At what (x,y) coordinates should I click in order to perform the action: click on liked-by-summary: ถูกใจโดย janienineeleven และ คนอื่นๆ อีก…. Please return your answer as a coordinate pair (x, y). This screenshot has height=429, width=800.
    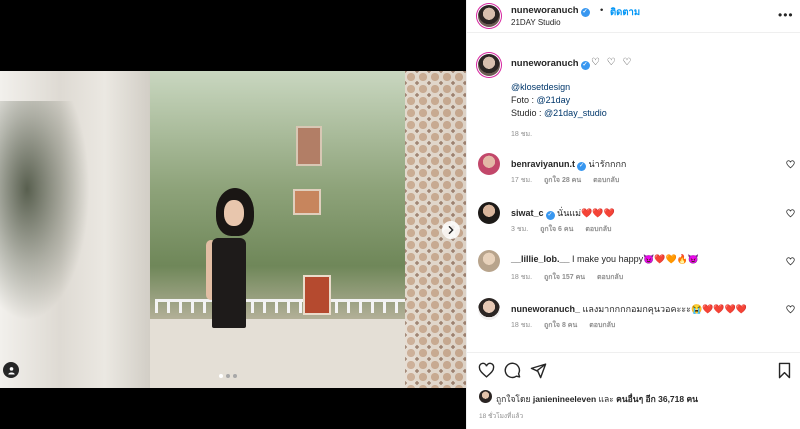
    Looking at the image, I should click on (639, 397).